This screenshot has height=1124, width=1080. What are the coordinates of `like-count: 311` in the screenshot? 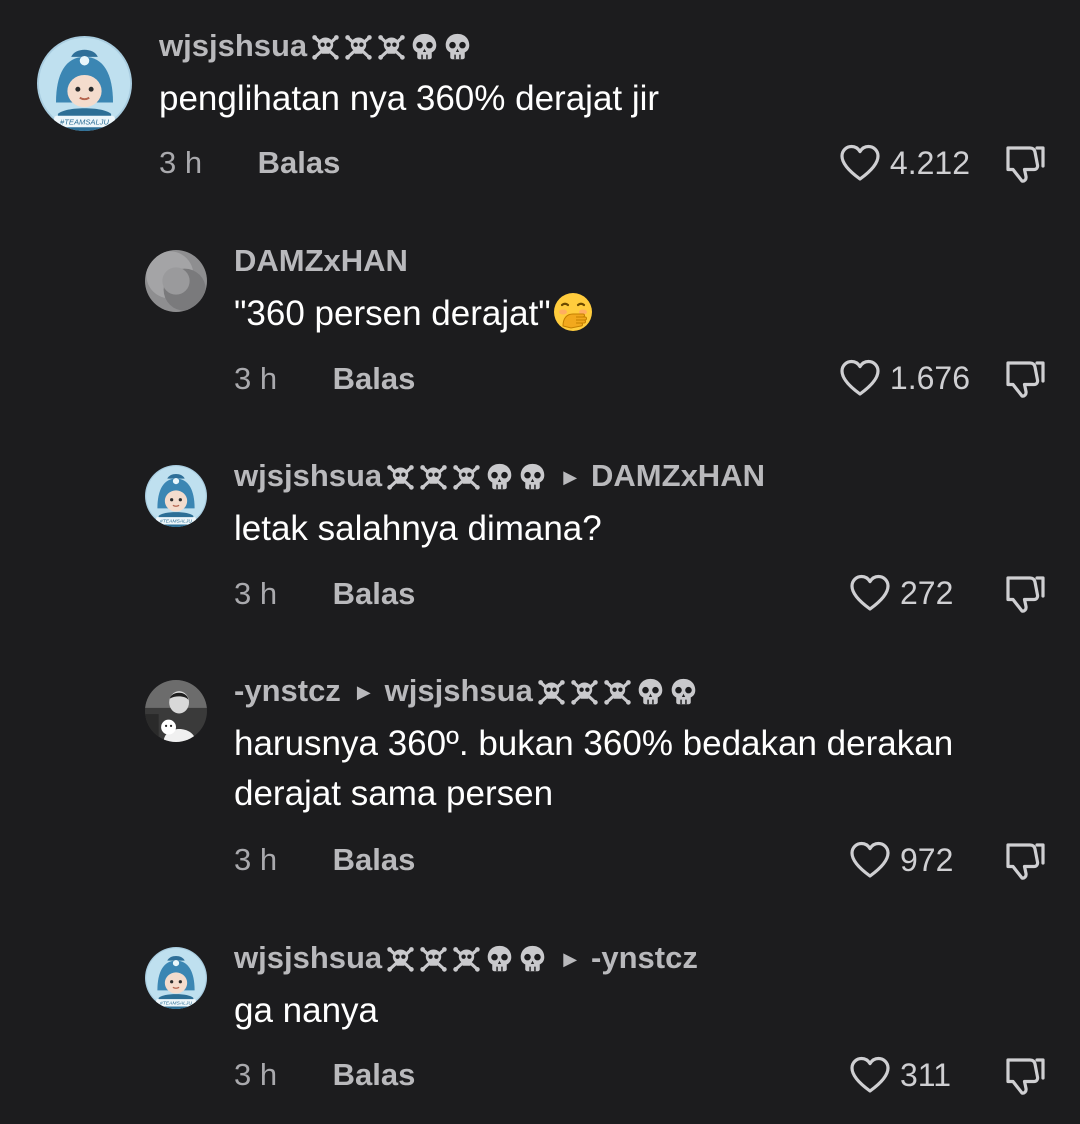 It's located at (926, 1074).